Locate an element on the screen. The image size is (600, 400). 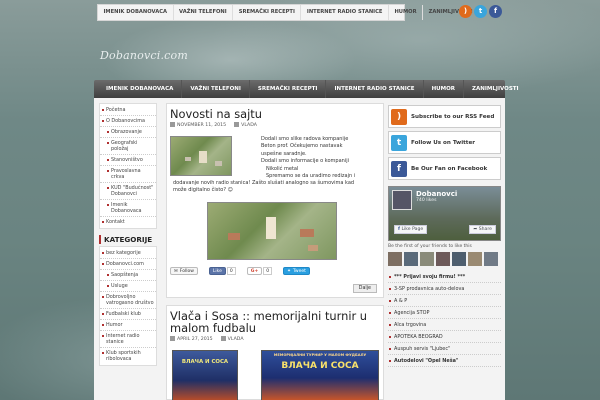
page-menu-item: Obrazovanje is located at coordinates (128, 132).